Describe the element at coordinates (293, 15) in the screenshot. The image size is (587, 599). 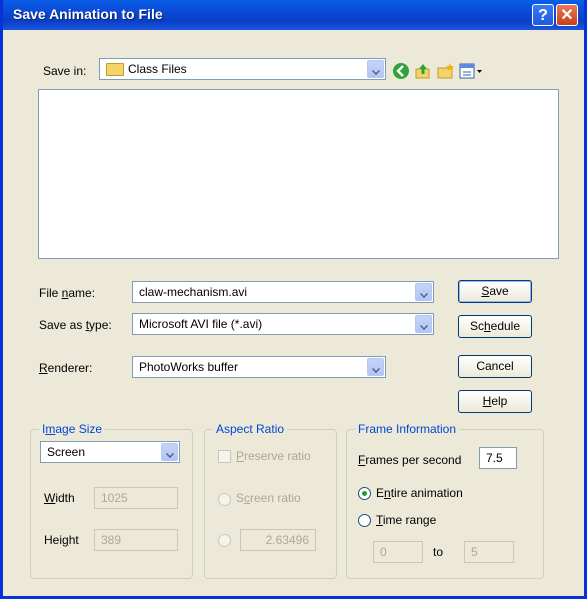
I see `title-bar: Save Animation to File ? ✕` at that location.